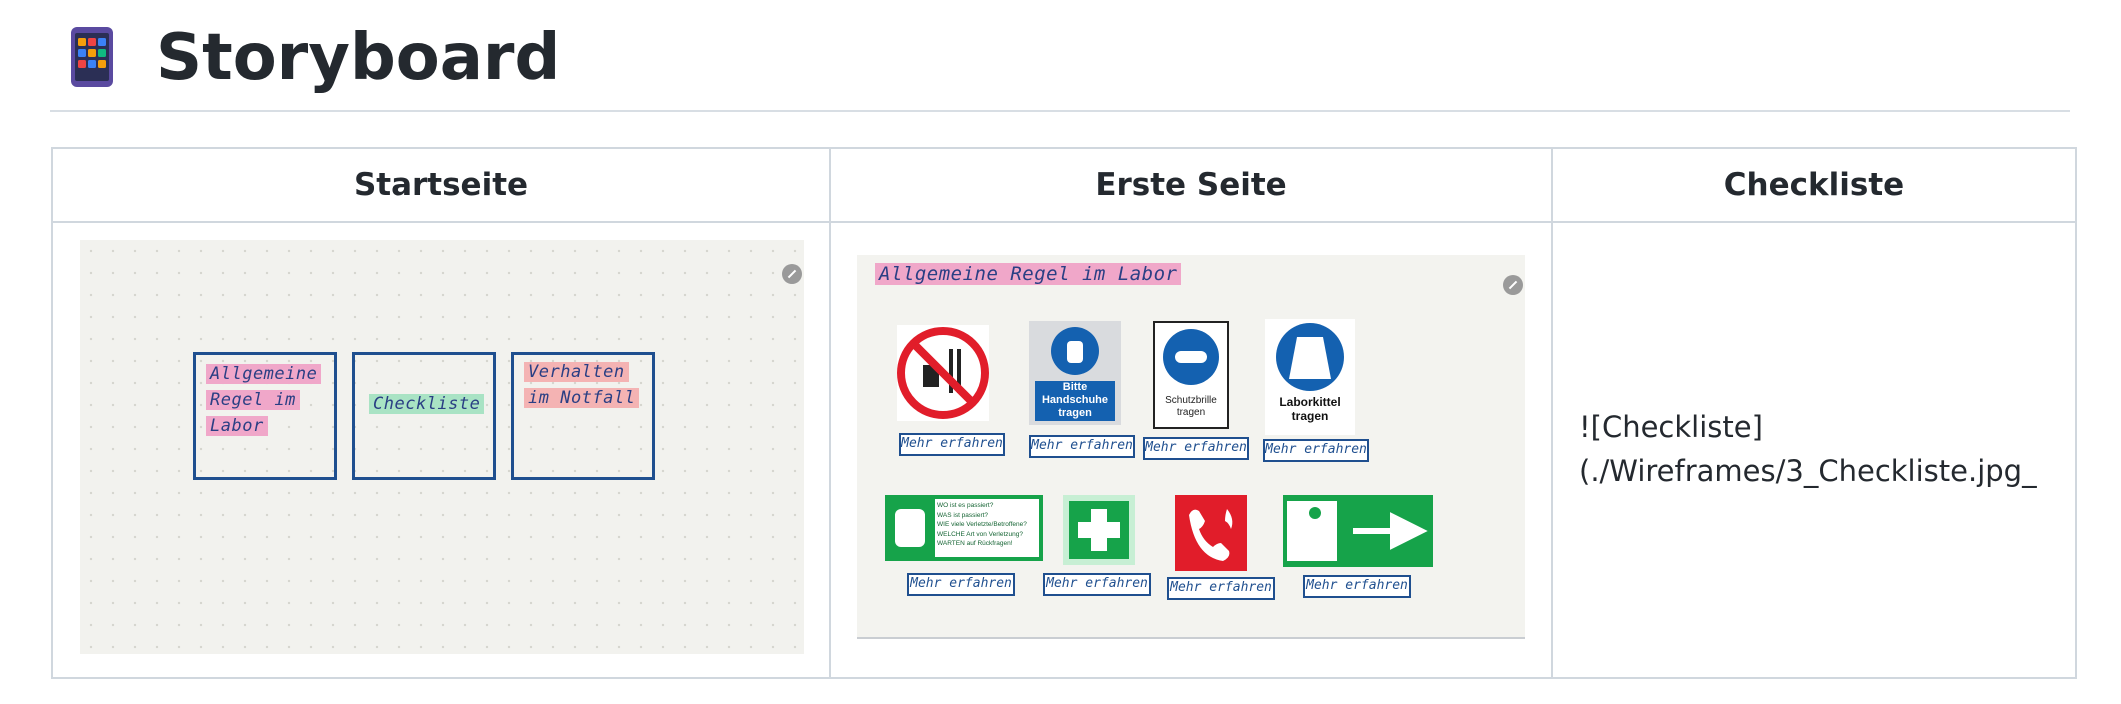  What do you see at coordinates (264, 374) in the screenshot?
I see `box-text-line: Allgemeine` at bounding box center [264, 374].